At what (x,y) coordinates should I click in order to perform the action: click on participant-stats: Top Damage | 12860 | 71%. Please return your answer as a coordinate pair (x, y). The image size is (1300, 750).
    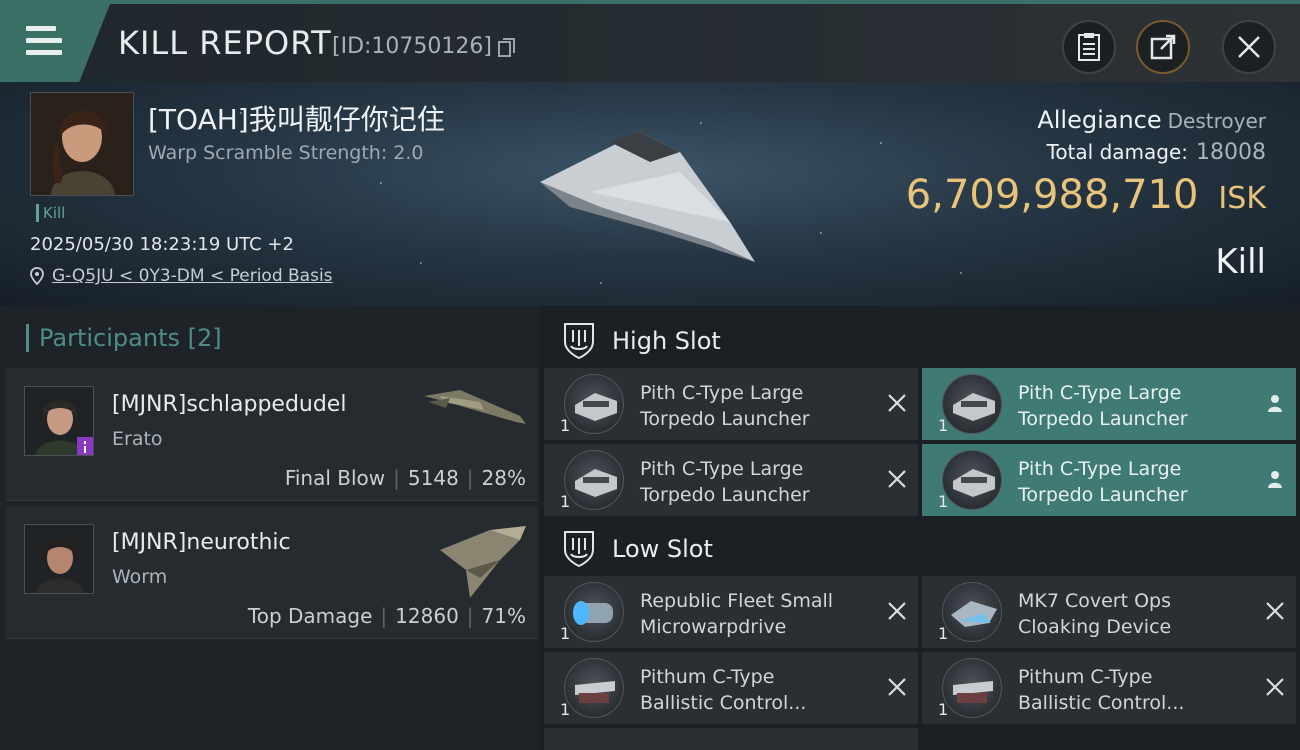
    Looking at the image, I should click on (386, 616).